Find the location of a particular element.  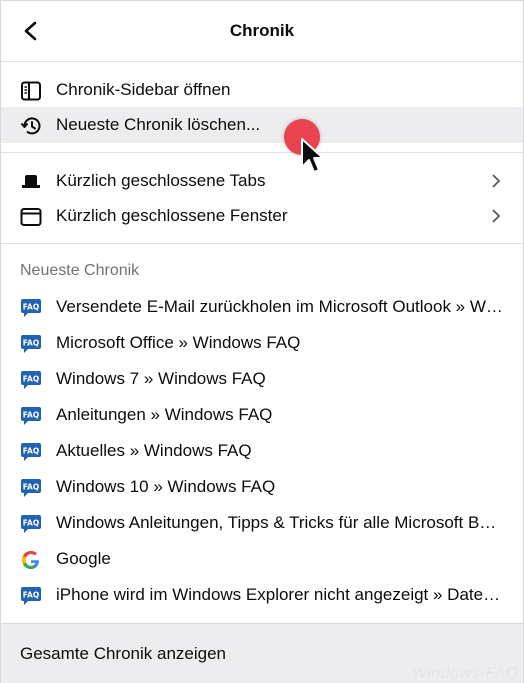

window-icon is located at coordinates (31, 217).